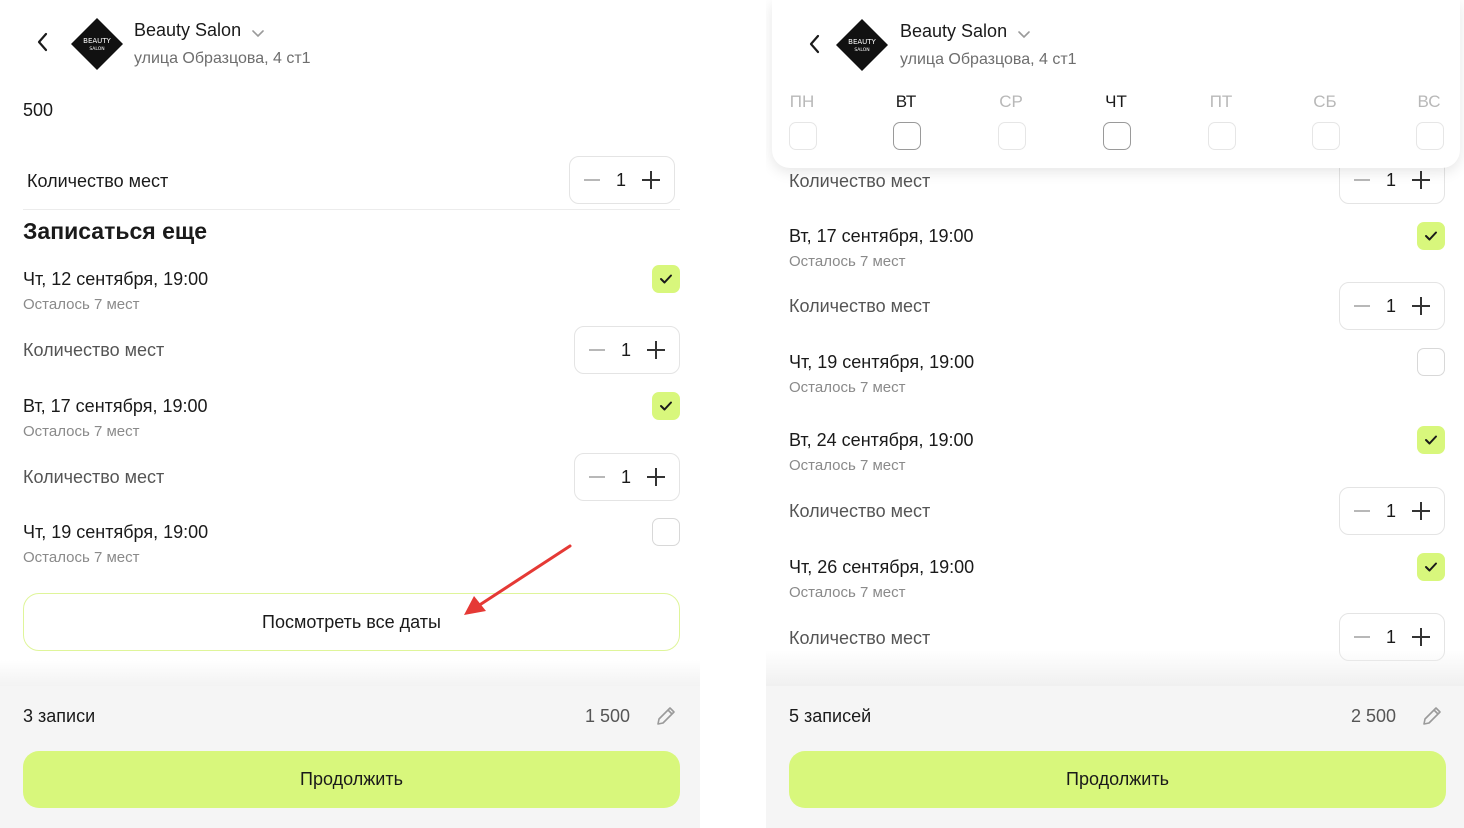 This screenshot has height=828, width=1464. What do you see at coordinates (1115, 668) in the screenshot?
I see `scroll-fade` at bounding box center [1115, 668].